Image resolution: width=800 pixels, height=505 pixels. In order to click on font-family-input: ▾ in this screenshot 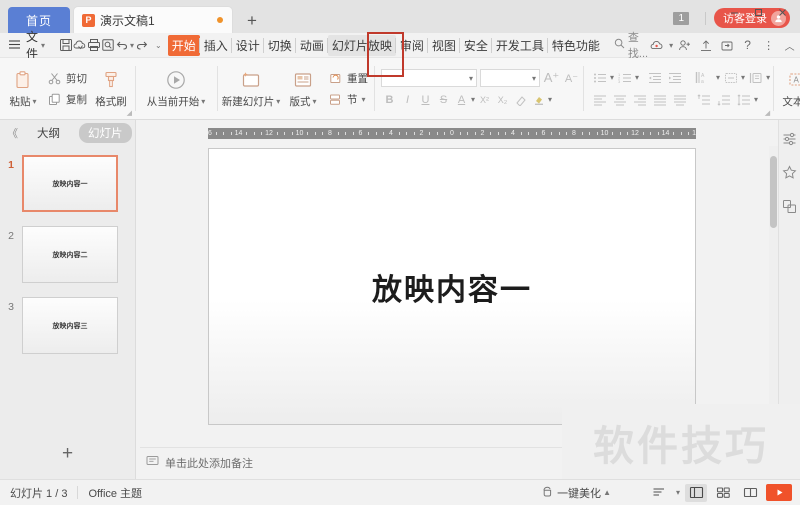, I will do `click(429, 78)`.